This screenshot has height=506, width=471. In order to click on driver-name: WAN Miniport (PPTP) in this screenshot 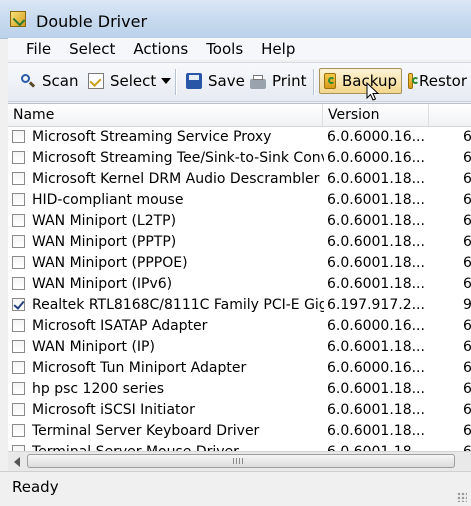, I will do `click(104, 242)`.